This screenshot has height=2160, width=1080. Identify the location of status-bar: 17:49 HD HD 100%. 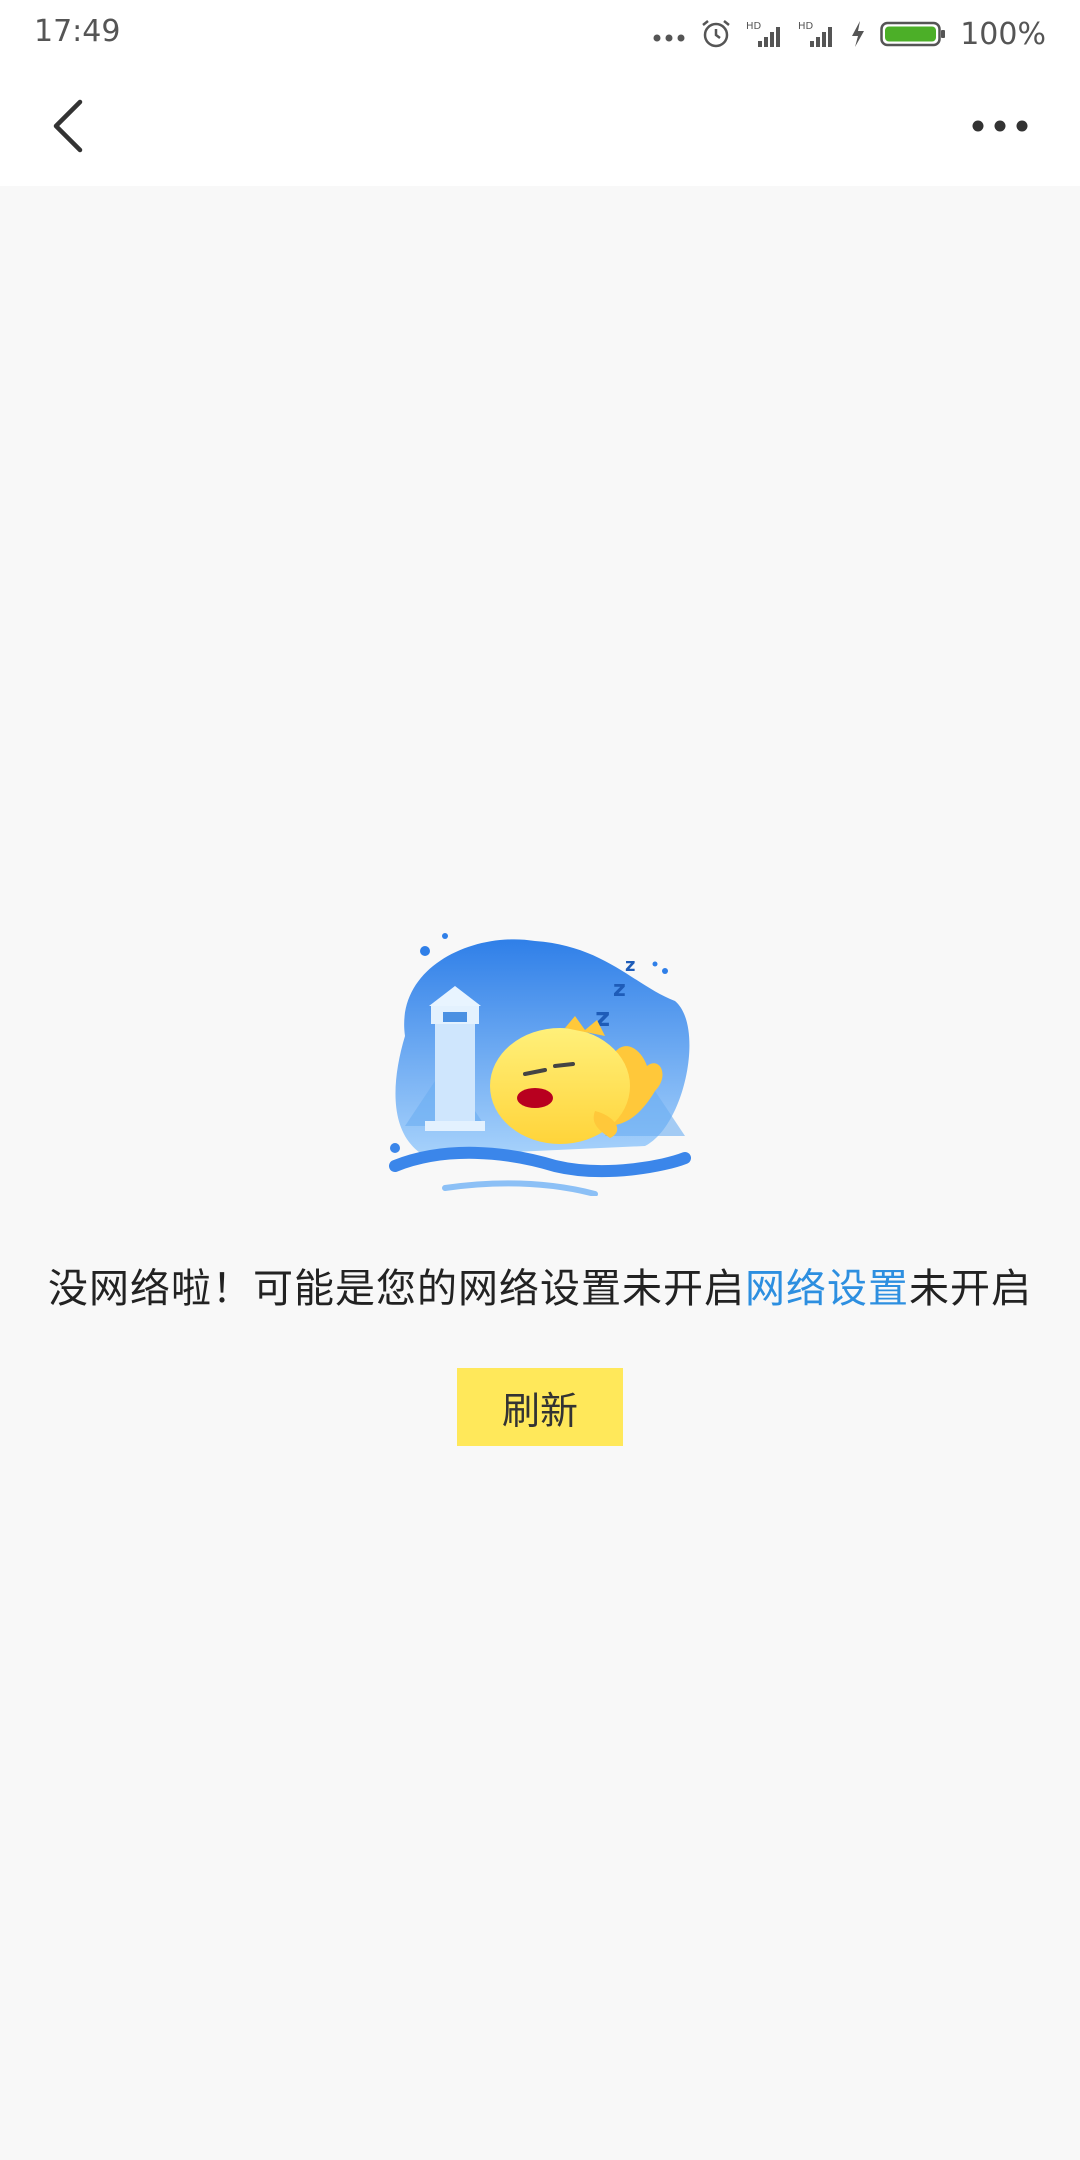
(540, 33).